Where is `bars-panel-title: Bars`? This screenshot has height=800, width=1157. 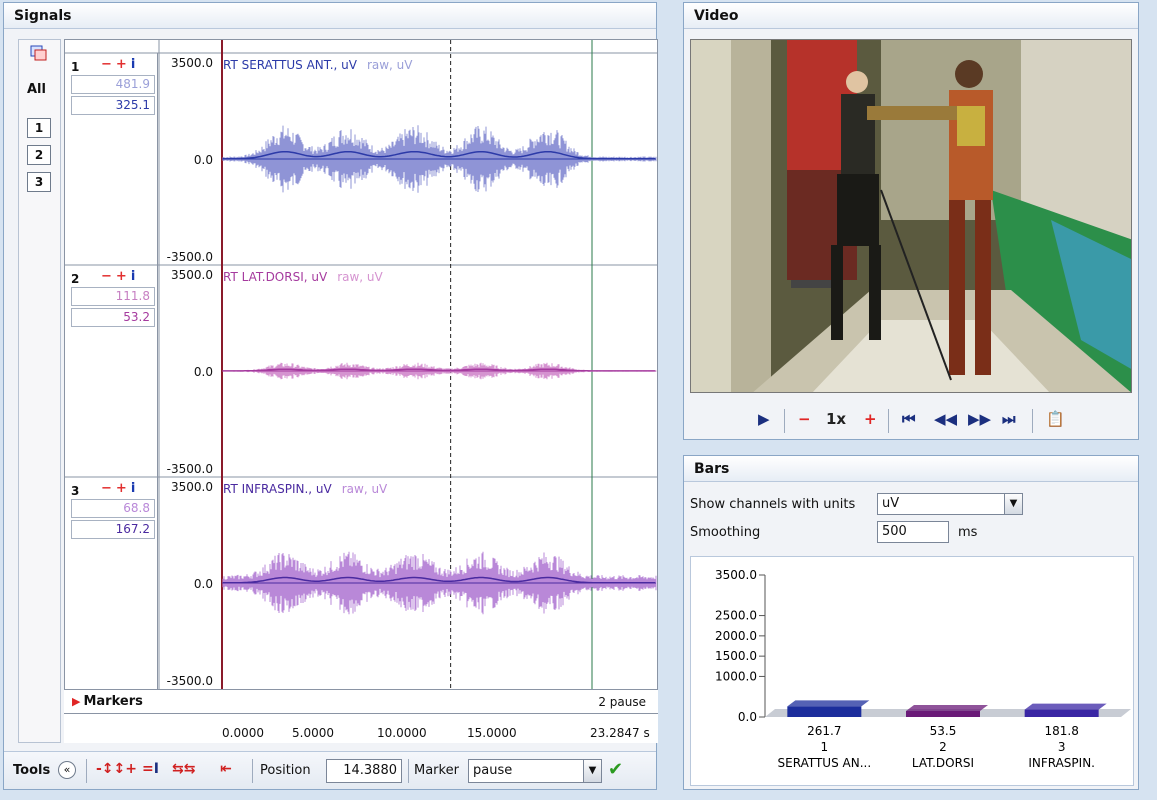 bars-panel-title: Bars is located at coordinates (911, 469).